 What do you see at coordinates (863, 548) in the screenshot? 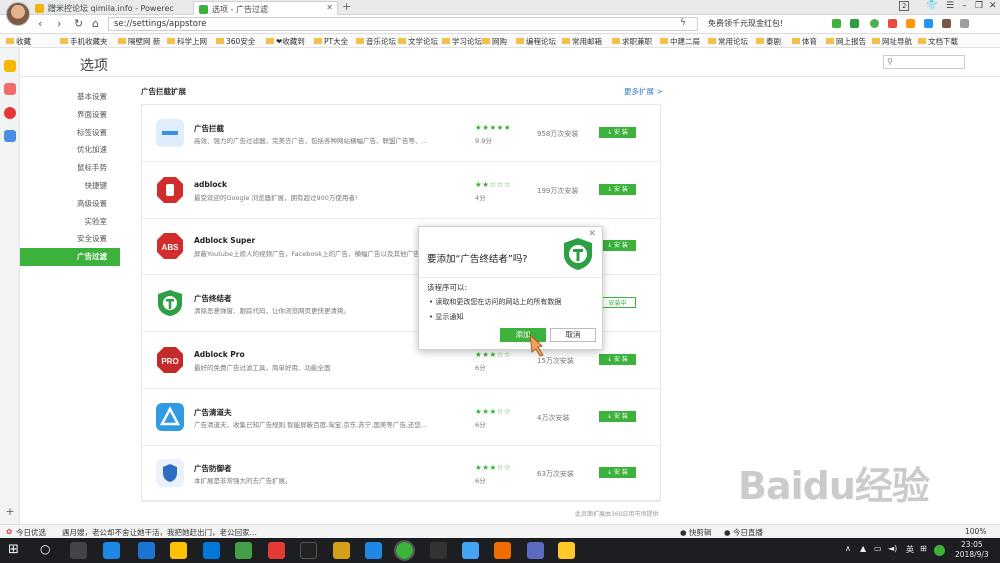
I see `notification-icon: ▲` at bounding box center [863, 548].